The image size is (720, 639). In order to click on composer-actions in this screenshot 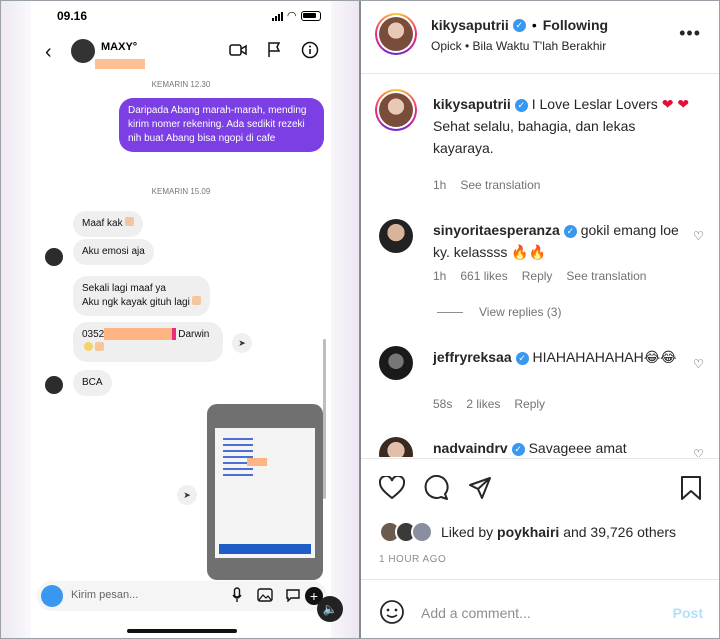, I will do `click(265, 595)`.